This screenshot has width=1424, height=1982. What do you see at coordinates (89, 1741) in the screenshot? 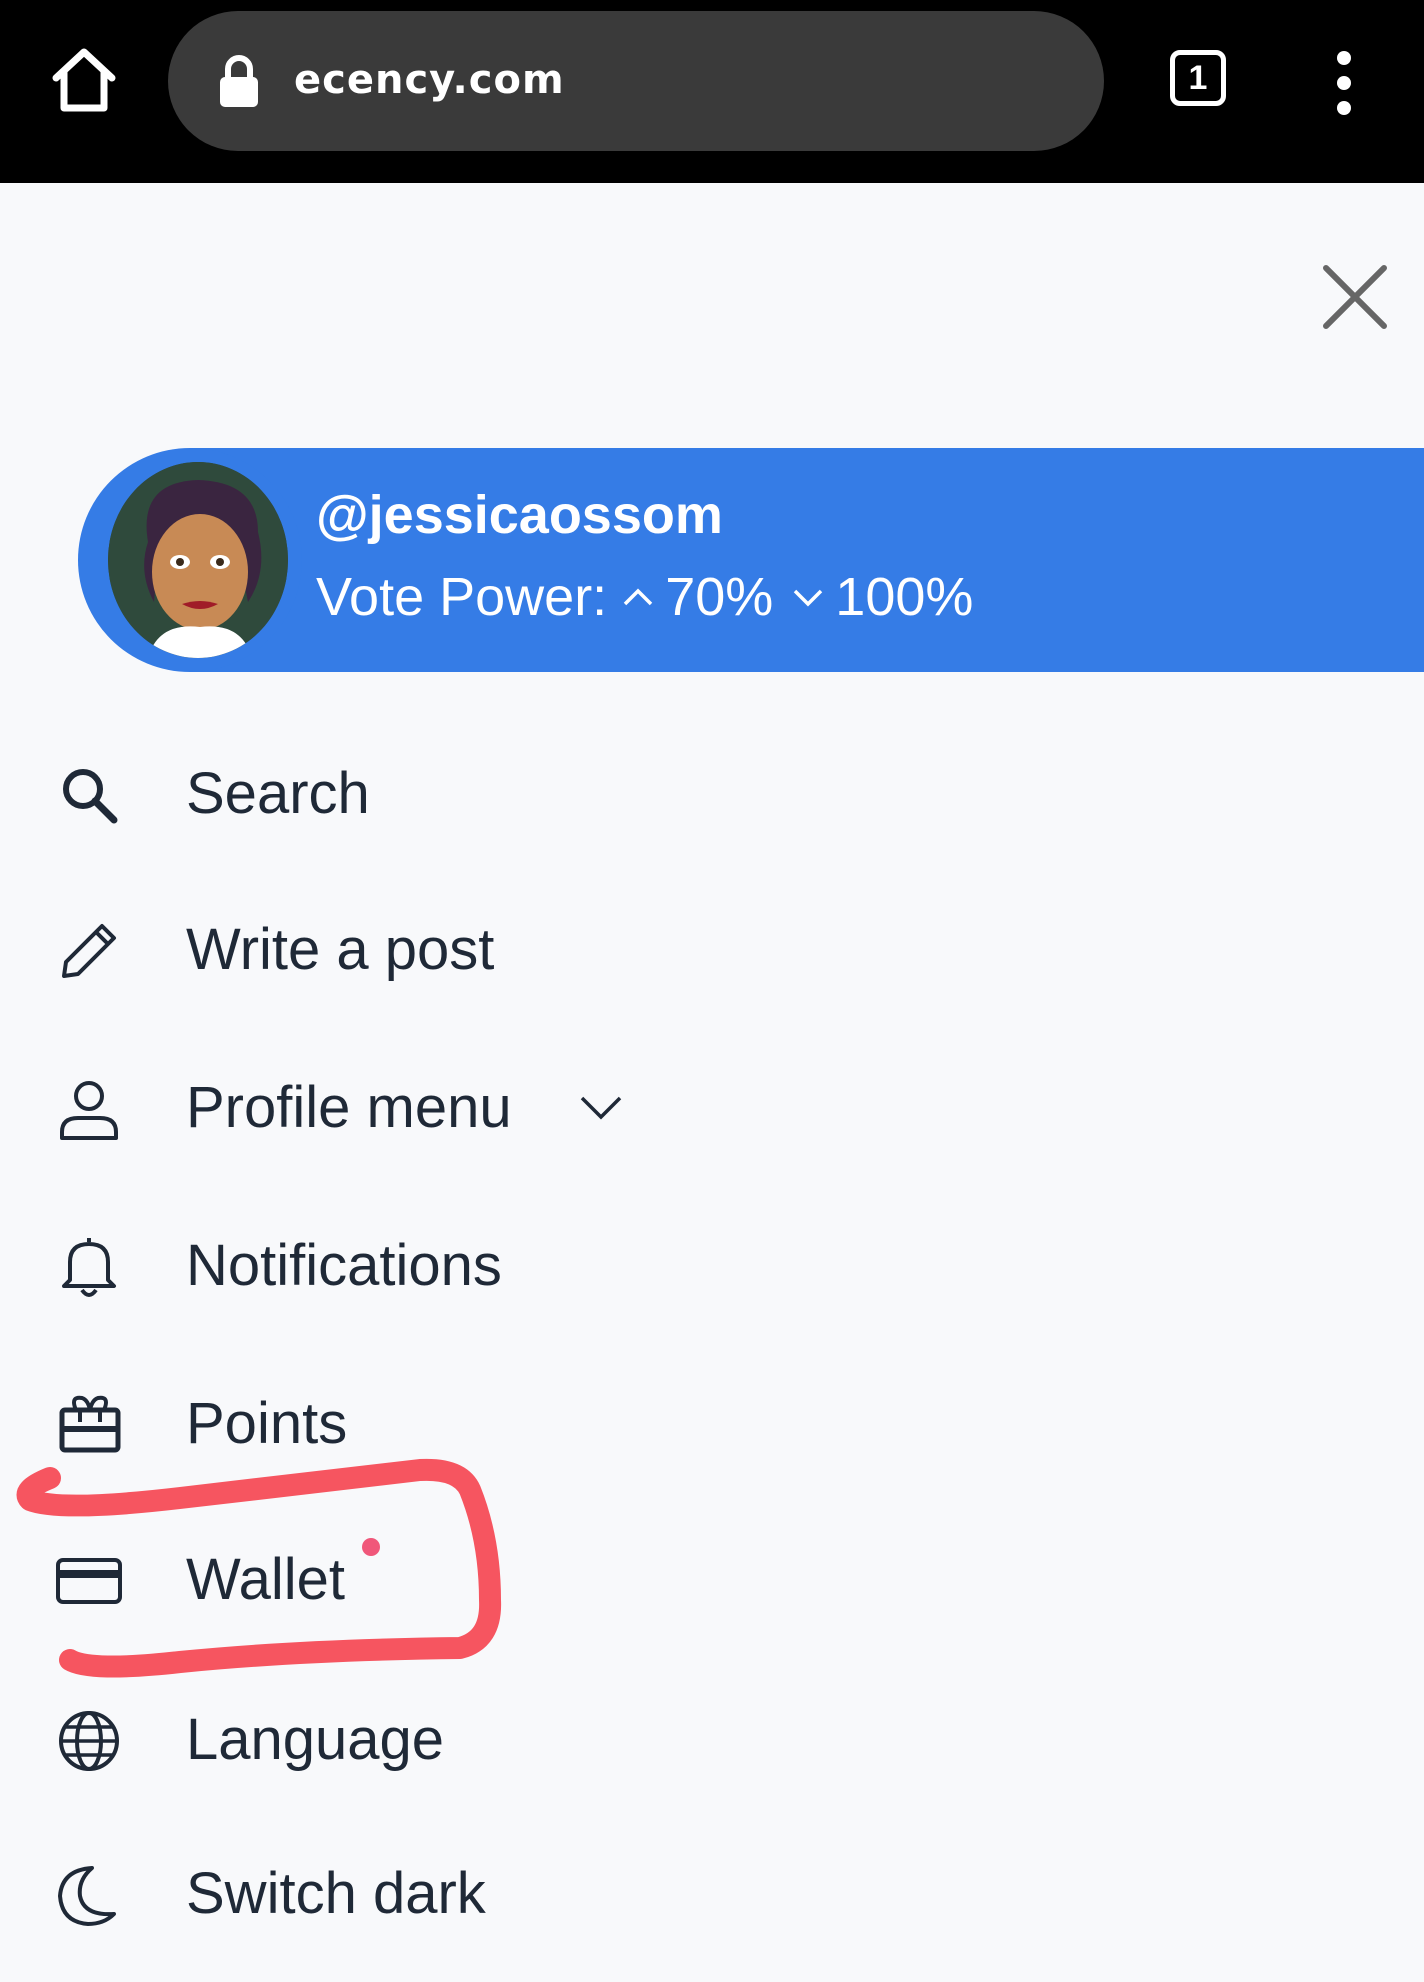
I see `globe-icon` at bounding box center [89, 1741].